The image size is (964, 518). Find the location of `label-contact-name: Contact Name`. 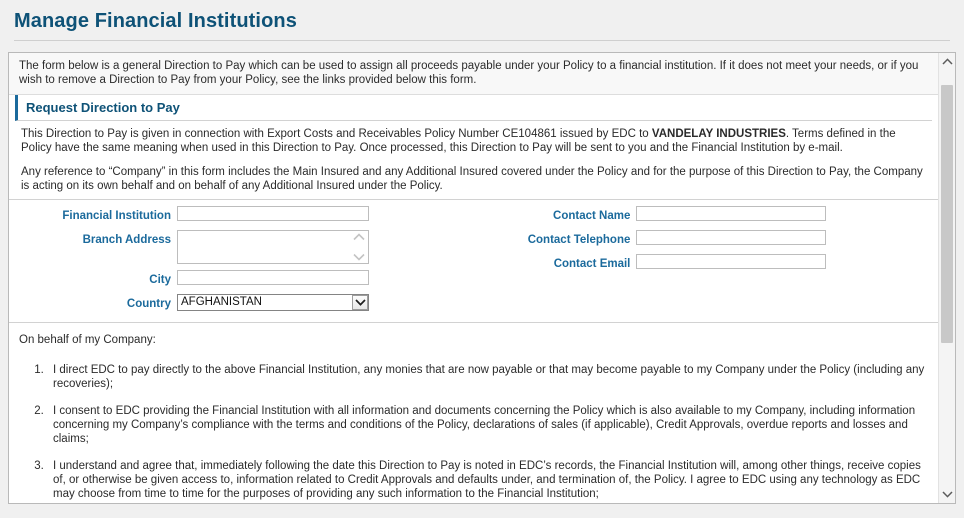

label-contact-name: Contact Name is located at coordinates (592, 216).